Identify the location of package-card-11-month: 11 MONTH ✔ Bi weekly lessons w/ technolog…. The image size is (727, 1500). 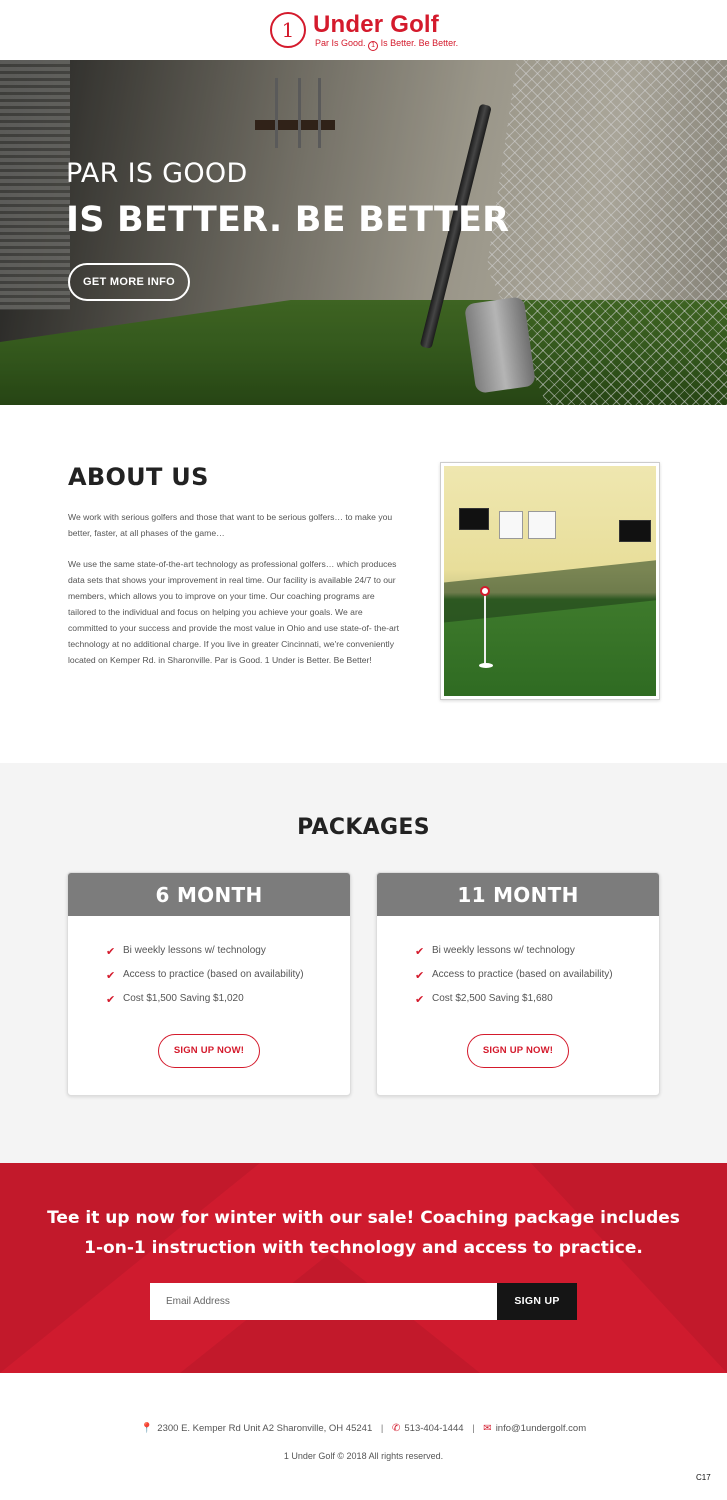
(518, 984).